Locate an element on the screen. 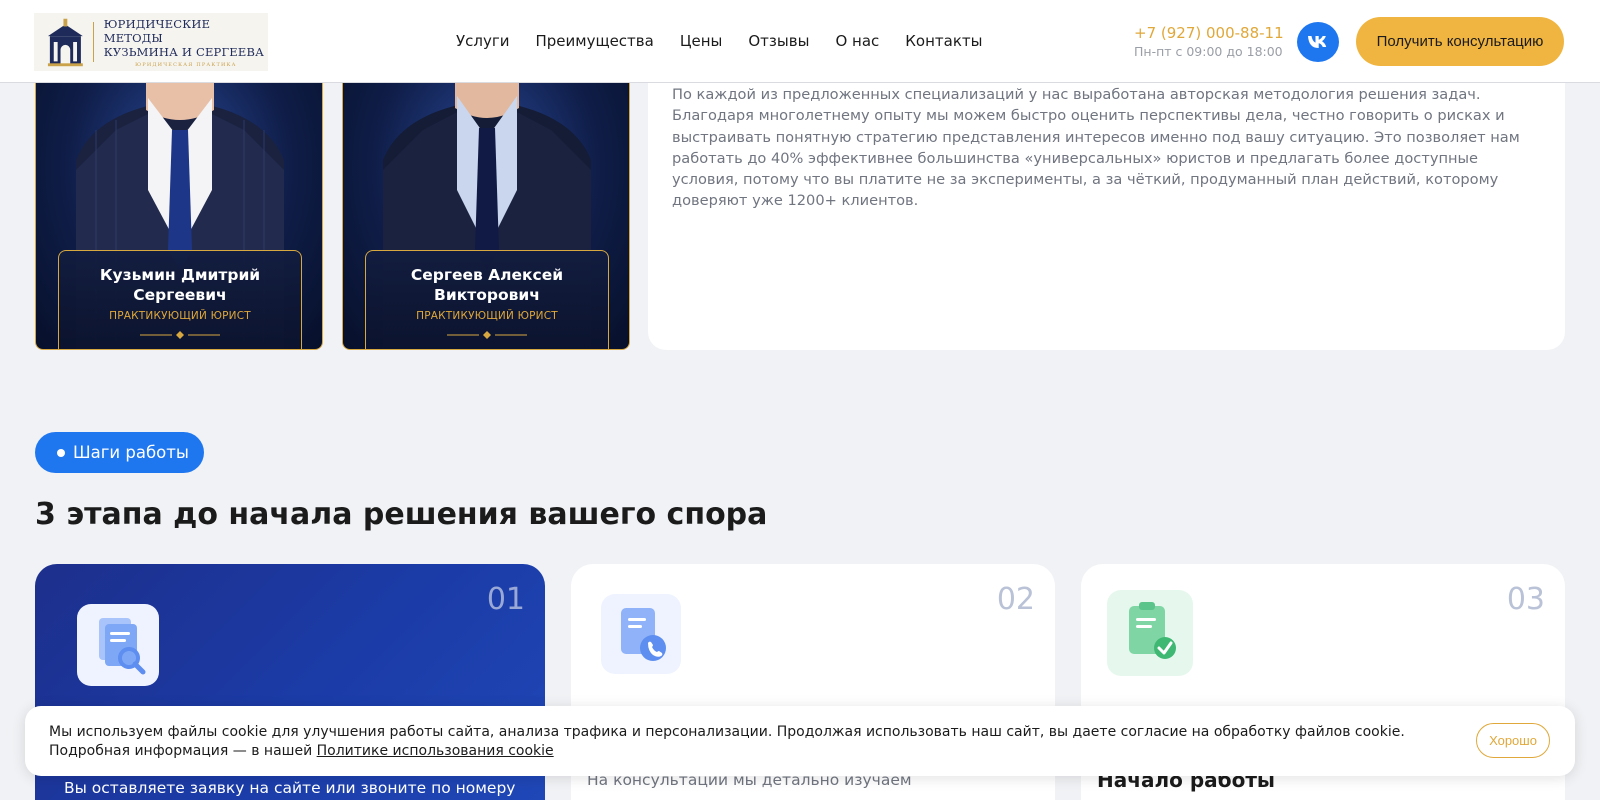 The width and height of the screenshot is (1600, 800). steps-section-pill: Шаги работы is located at coordinates (119, 452).